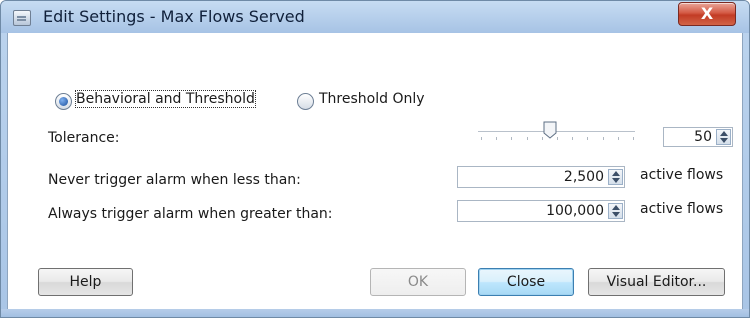 The image size is (750, 318). I want to click on close-window-button: X, so click(707, 14).